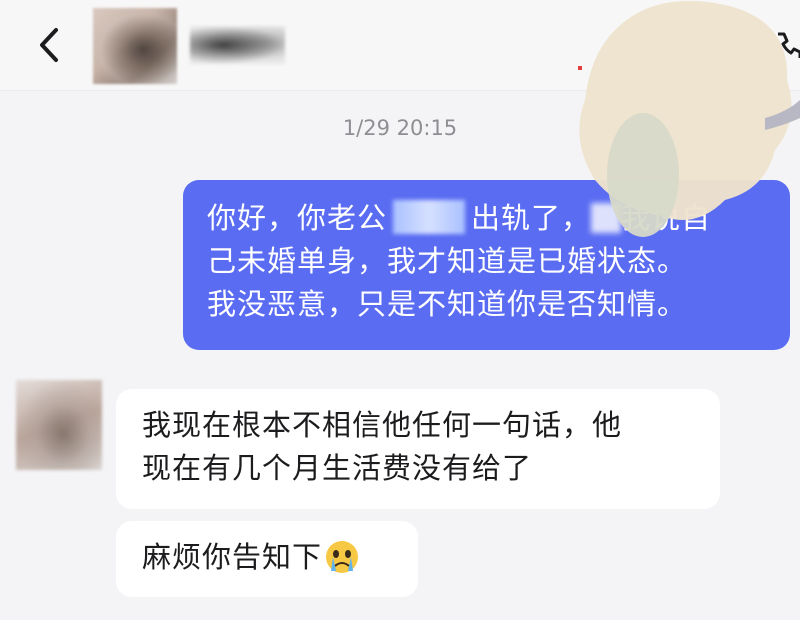 This screenshot has width=800, height=620. Describe the element at coordinates (297, 218) in the screenshot. I see `message-text: 你好，你老公` at that location.